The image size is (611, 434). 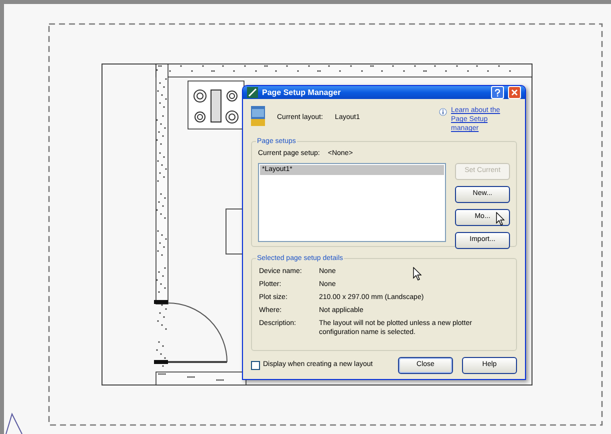 I want to click on display-checkbox, so click(x=255, y=365).